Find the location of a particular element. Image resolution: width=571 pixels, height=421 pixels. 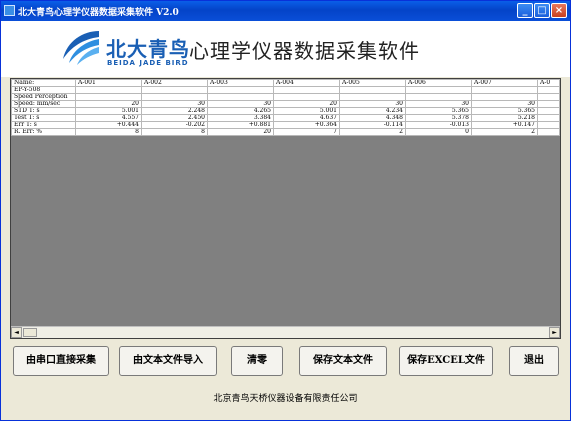

scroll-left-icon: ◄ is located at coordinates (16, 332).